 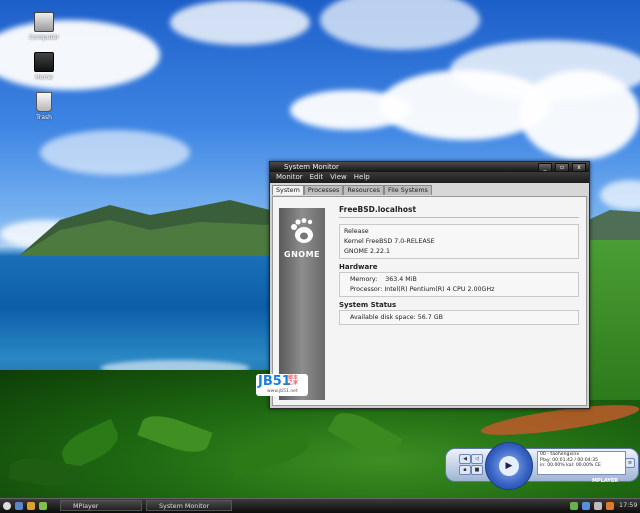 What do you see at coordinates (274, 381) in the screenshot?
I see `watermark-logo: JB51` at bounding box center [274, 381].